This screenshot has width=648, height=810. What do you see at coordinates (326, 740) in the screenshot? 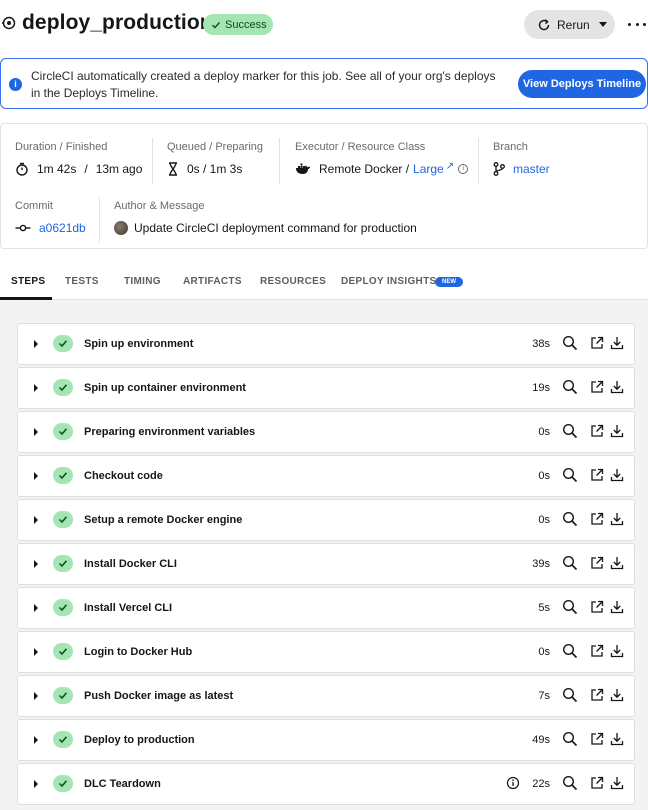
I see `step-row: Deploy to production 49s` at bounding box center [326, 740].